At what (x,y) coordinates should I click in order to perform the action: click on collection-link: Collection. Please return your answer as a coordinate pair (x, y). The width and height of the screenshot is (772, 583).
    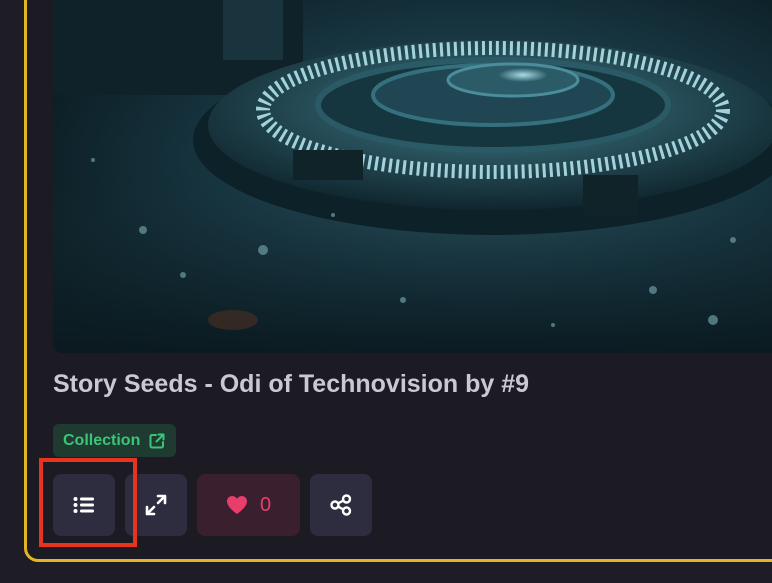
    Looking at the image, I should click on (115, 440).